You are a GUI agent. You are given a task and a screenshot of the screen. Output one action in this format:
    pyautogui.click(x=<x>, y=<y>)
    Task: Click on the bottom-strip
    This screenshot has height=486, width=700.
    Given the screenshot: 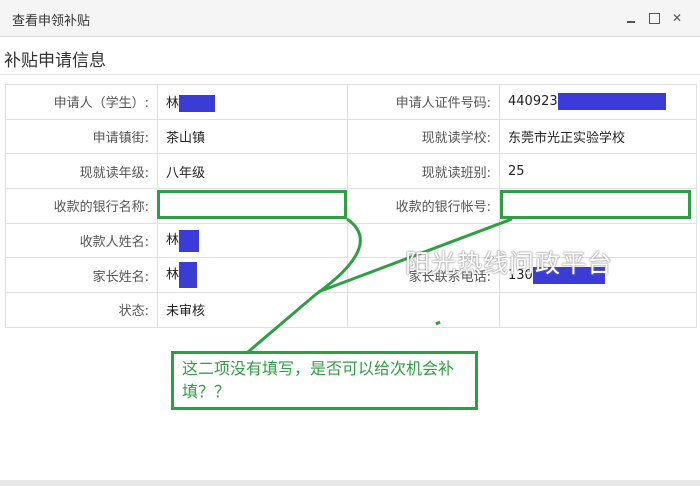 What is the action you would take?
    pyautogui.click(x=350, y=483)
    